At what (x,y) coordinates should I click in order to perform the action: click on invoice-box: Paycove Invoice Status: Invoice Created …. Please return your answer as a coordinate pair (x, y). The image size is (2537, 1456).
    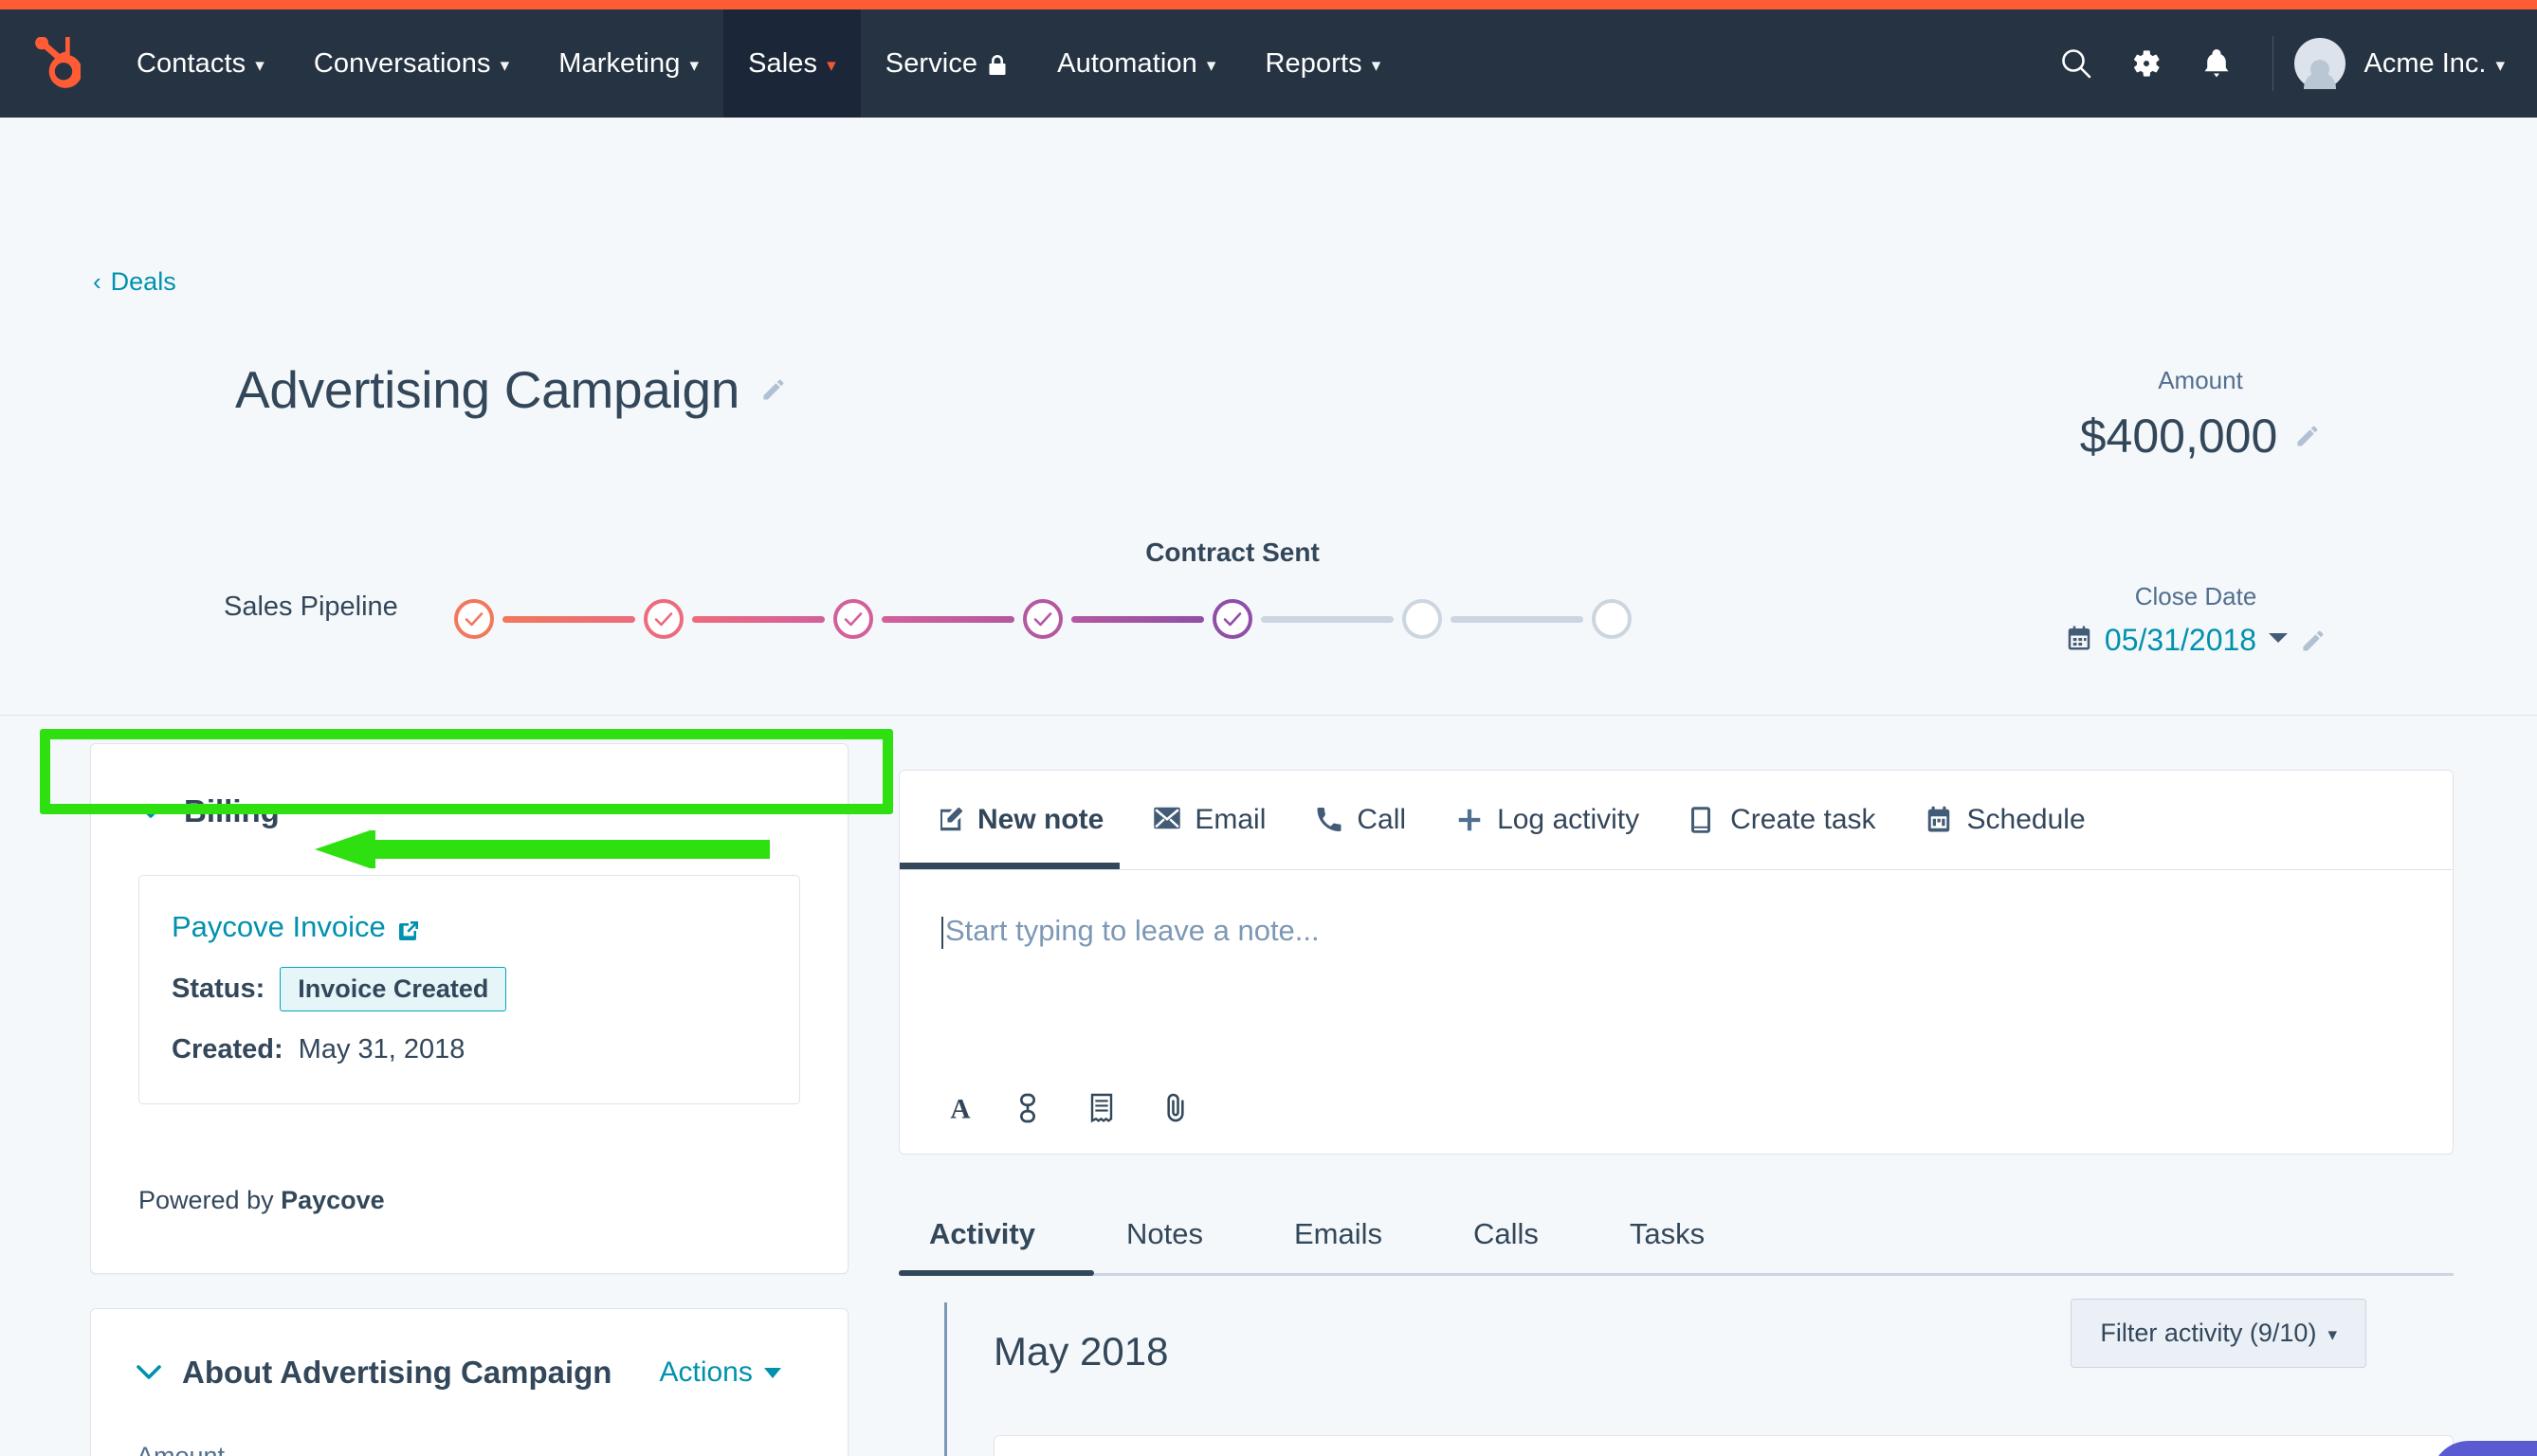
    Looking at the image, I should click on (469, 989).